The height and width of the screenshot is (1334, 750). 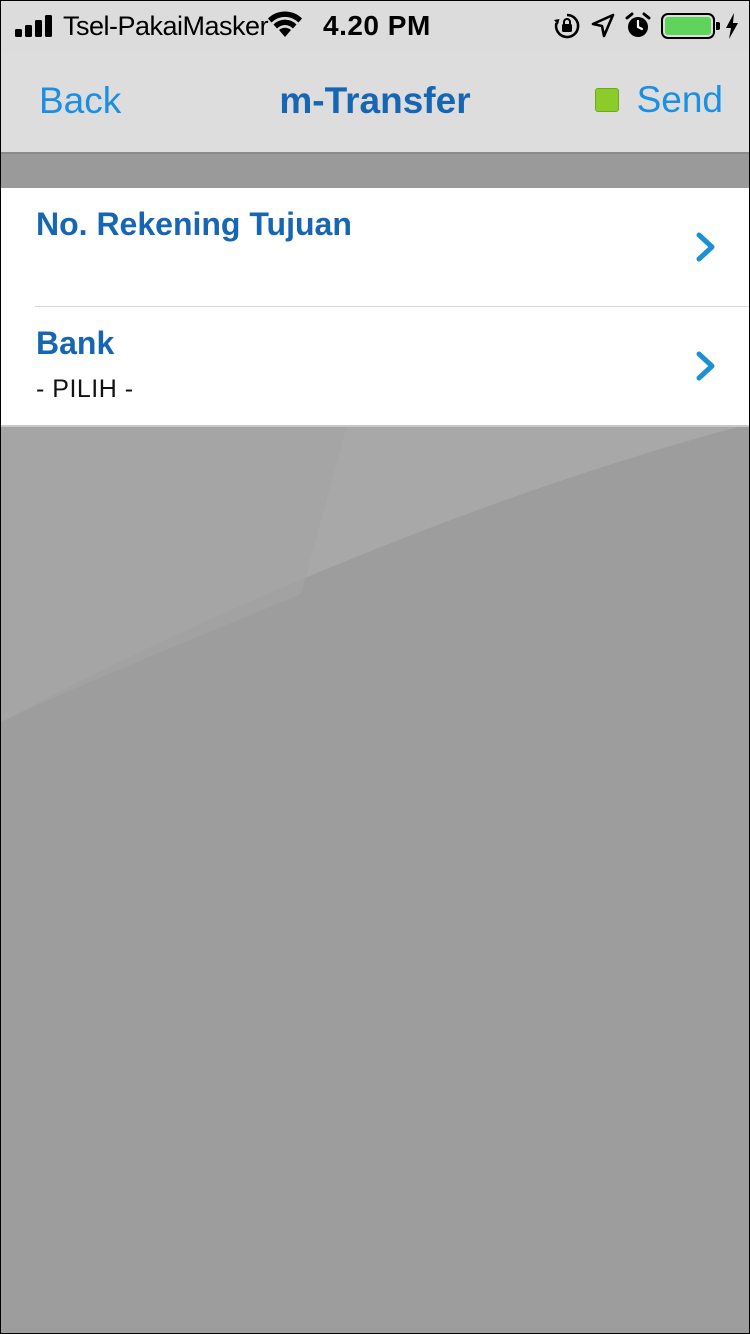 What do you see at coordinates (638, 24) in the screenshot?
I see `alarm-icon` at bounding box center [638, 24].